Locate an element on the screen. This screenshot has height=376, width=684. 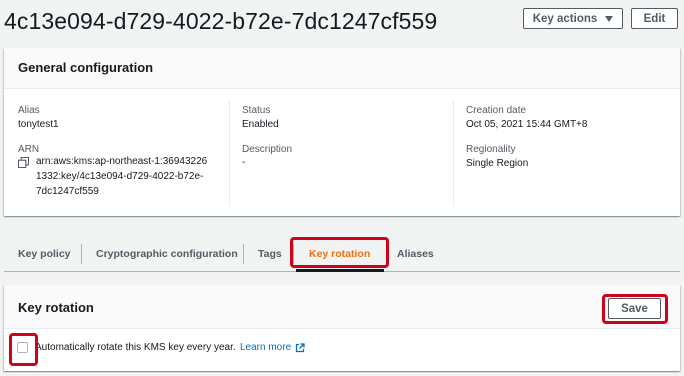
key-actions-button: Key actions is located at coordinates (573, 18).